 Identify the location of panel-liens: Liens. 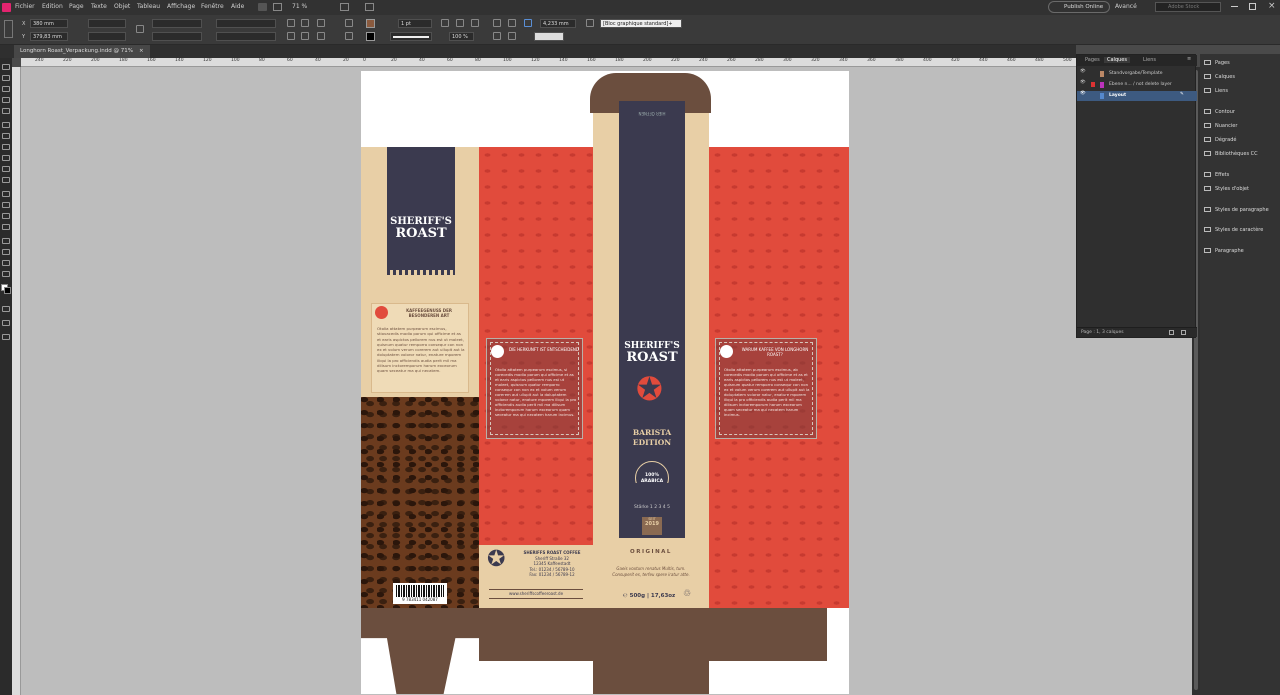
(1216, 91).